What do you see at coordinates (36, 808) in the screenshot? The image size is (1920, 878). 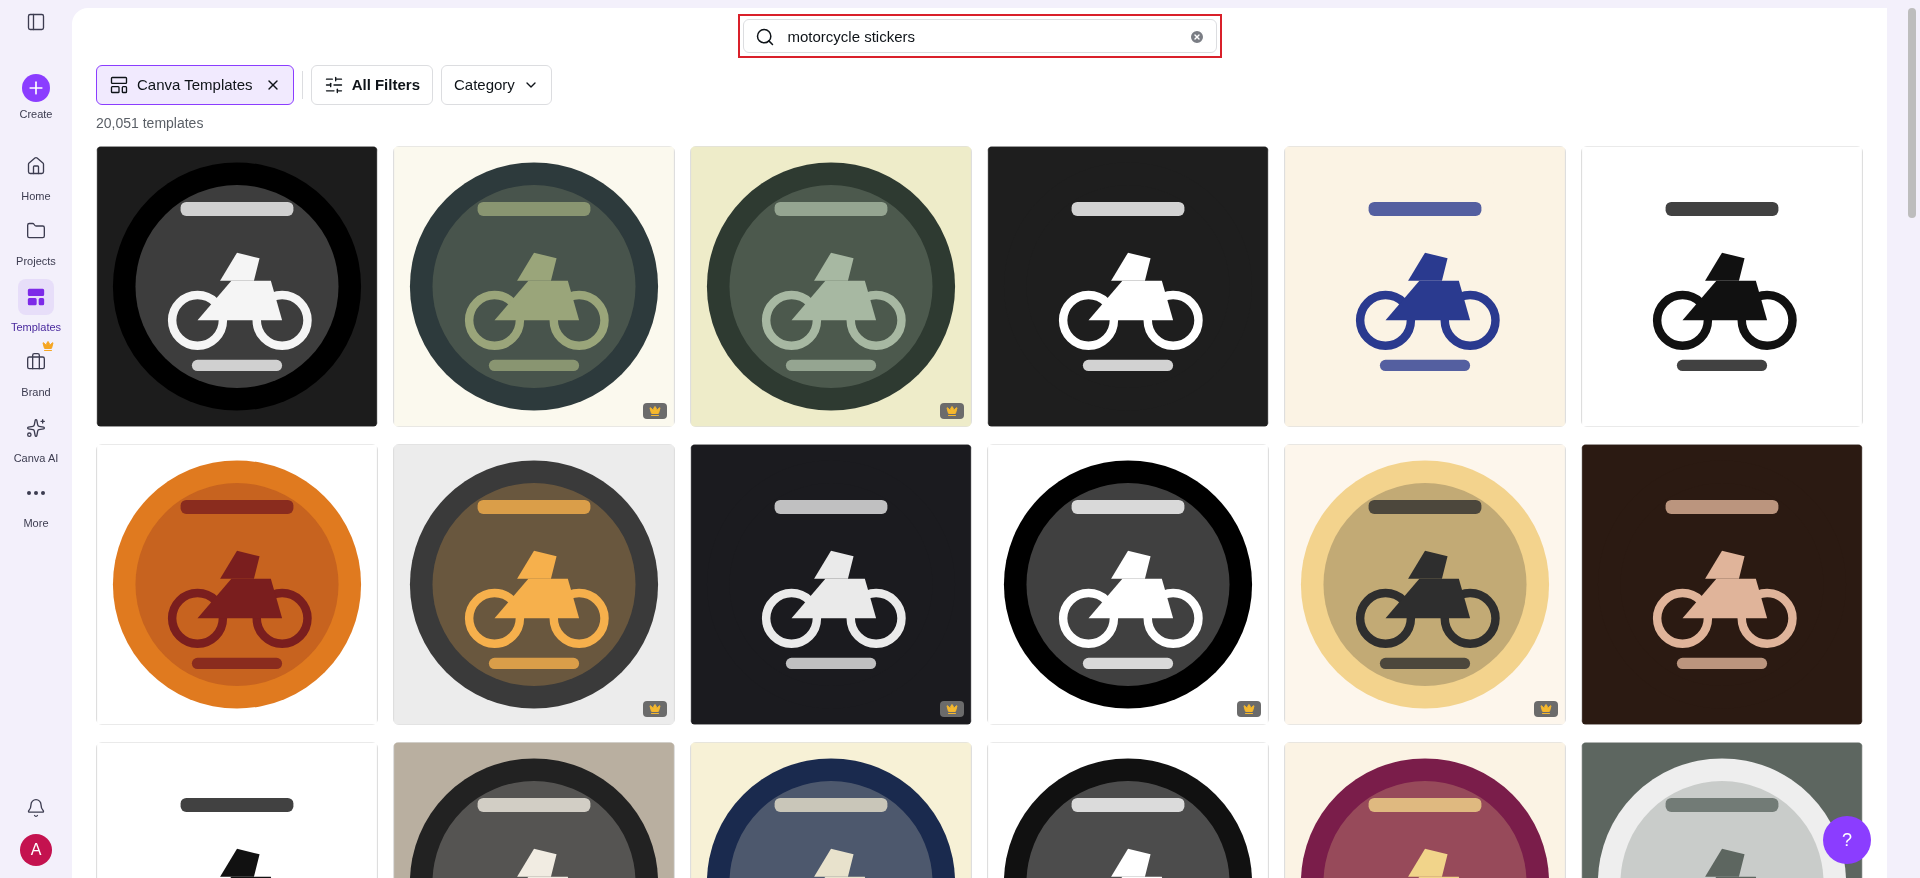 I see `notification-icon` at bounding box center [36, 808].